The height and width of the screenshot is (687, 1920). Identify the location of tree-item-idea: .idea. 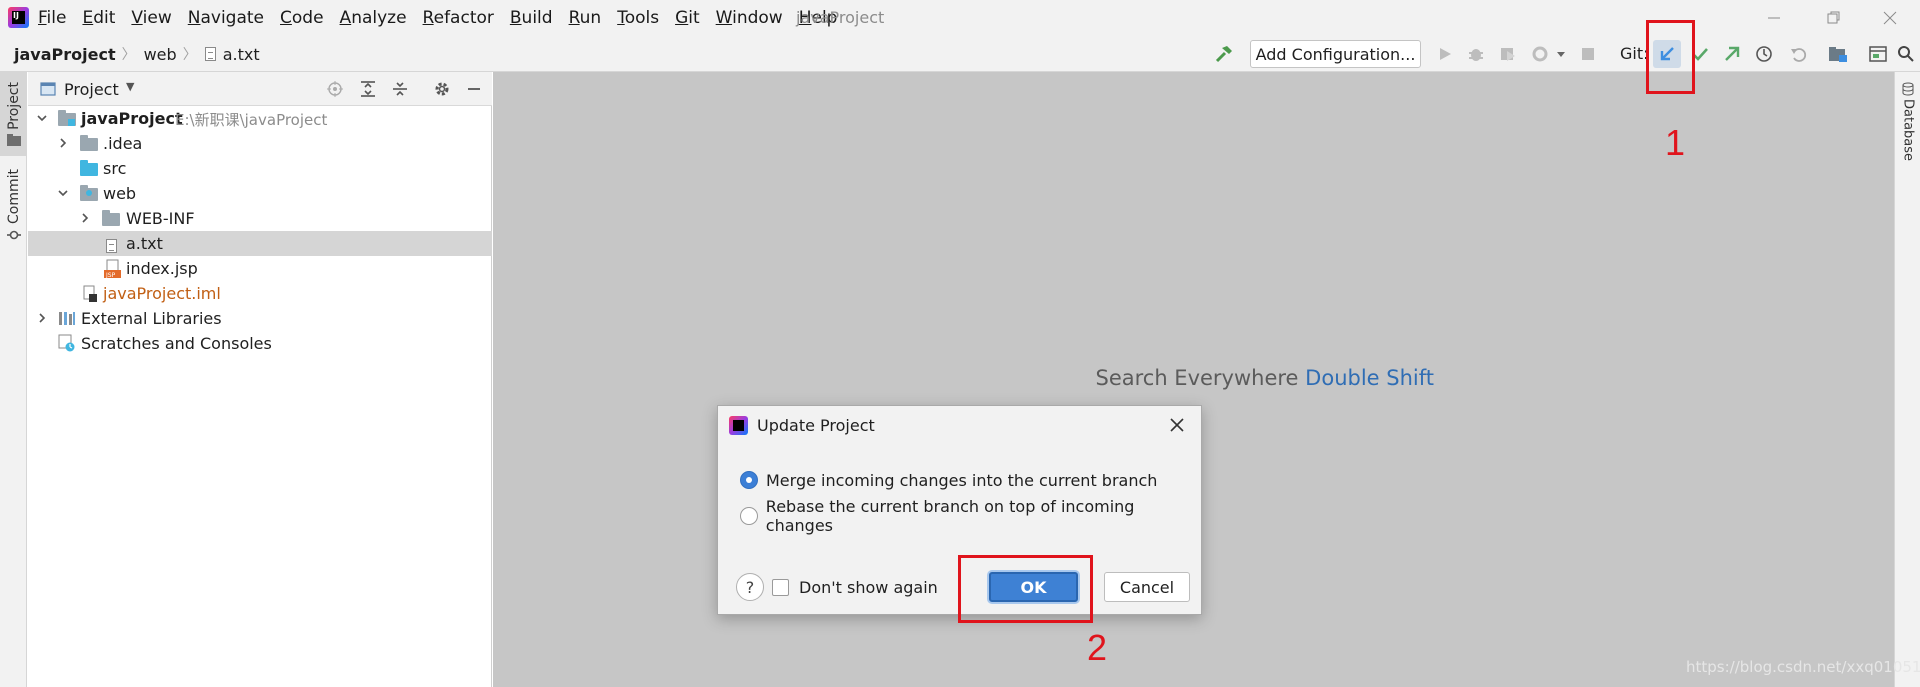
(260, 143).